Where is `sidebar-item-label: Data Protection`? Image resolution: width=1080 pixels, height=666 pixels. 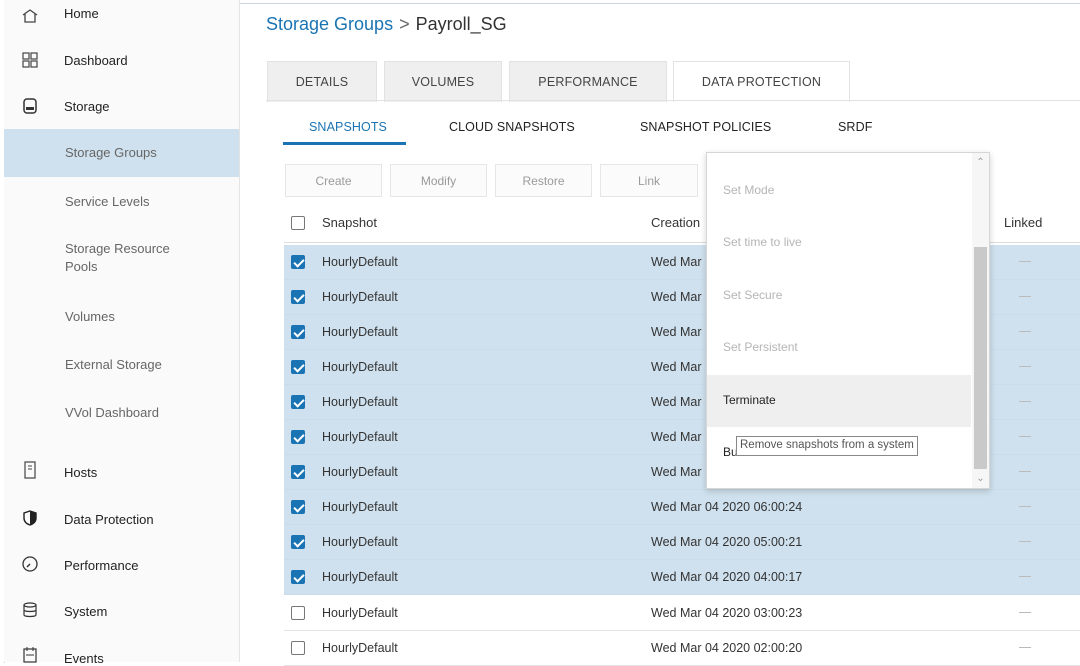
sidebar-item-label: Data Protection is located at coordinates (109, 519).